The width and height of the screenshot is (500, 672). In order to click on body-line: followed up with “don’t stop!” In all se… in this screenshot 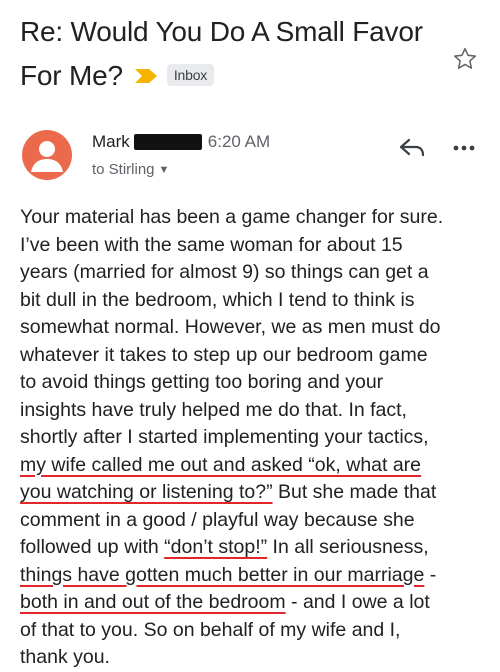, I will do `click(256, 548)`.